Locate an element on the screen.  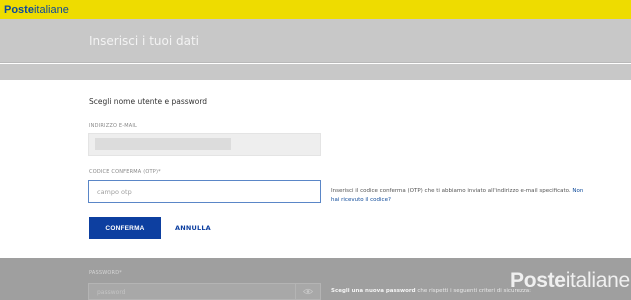
poste-italiane-logo: Posteitaliane is located at coordinates (36, 10).